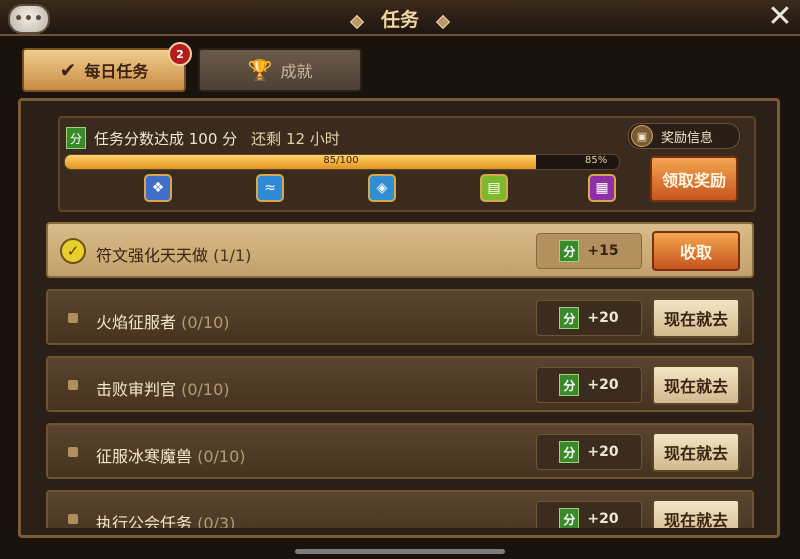  I want to click on summon-scroll-icon: ▤, so click(494, 188).